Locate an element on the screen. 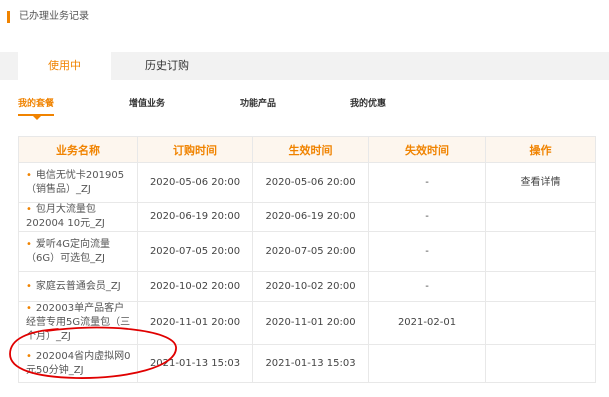  section-header: 已办理业务记录 is located at coordinates (304, 18).